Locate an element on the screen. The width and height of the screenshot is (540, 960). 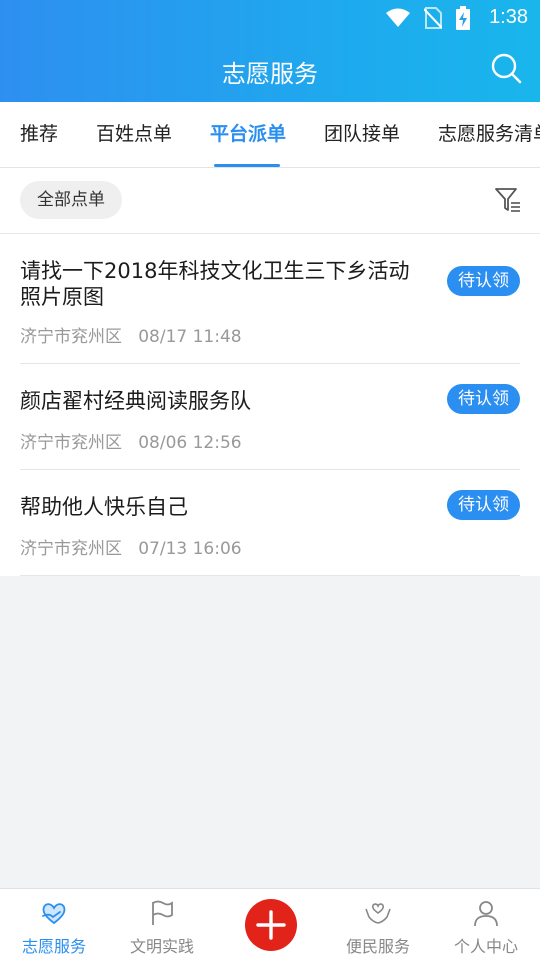
item-title: 帮助他人快乐自己 is located at coordinates (104, 507).